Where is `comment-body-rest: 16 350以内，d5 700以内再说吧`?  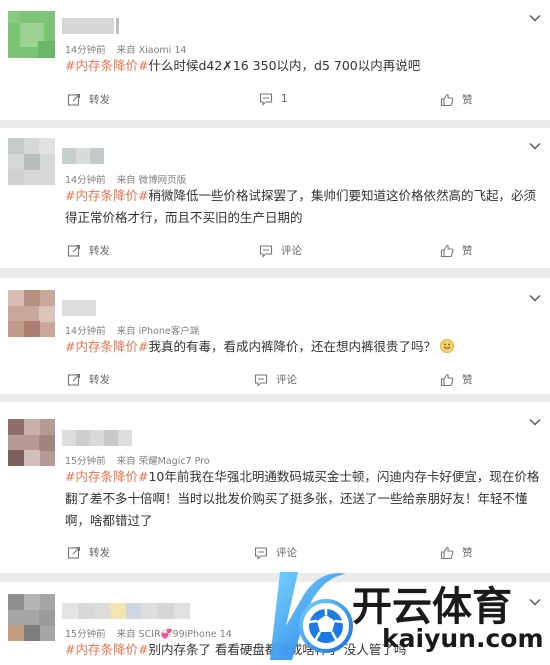 comment-body-rest: 16 350以内，d5 700以内再说吧 is located at coordinates (326, 65).